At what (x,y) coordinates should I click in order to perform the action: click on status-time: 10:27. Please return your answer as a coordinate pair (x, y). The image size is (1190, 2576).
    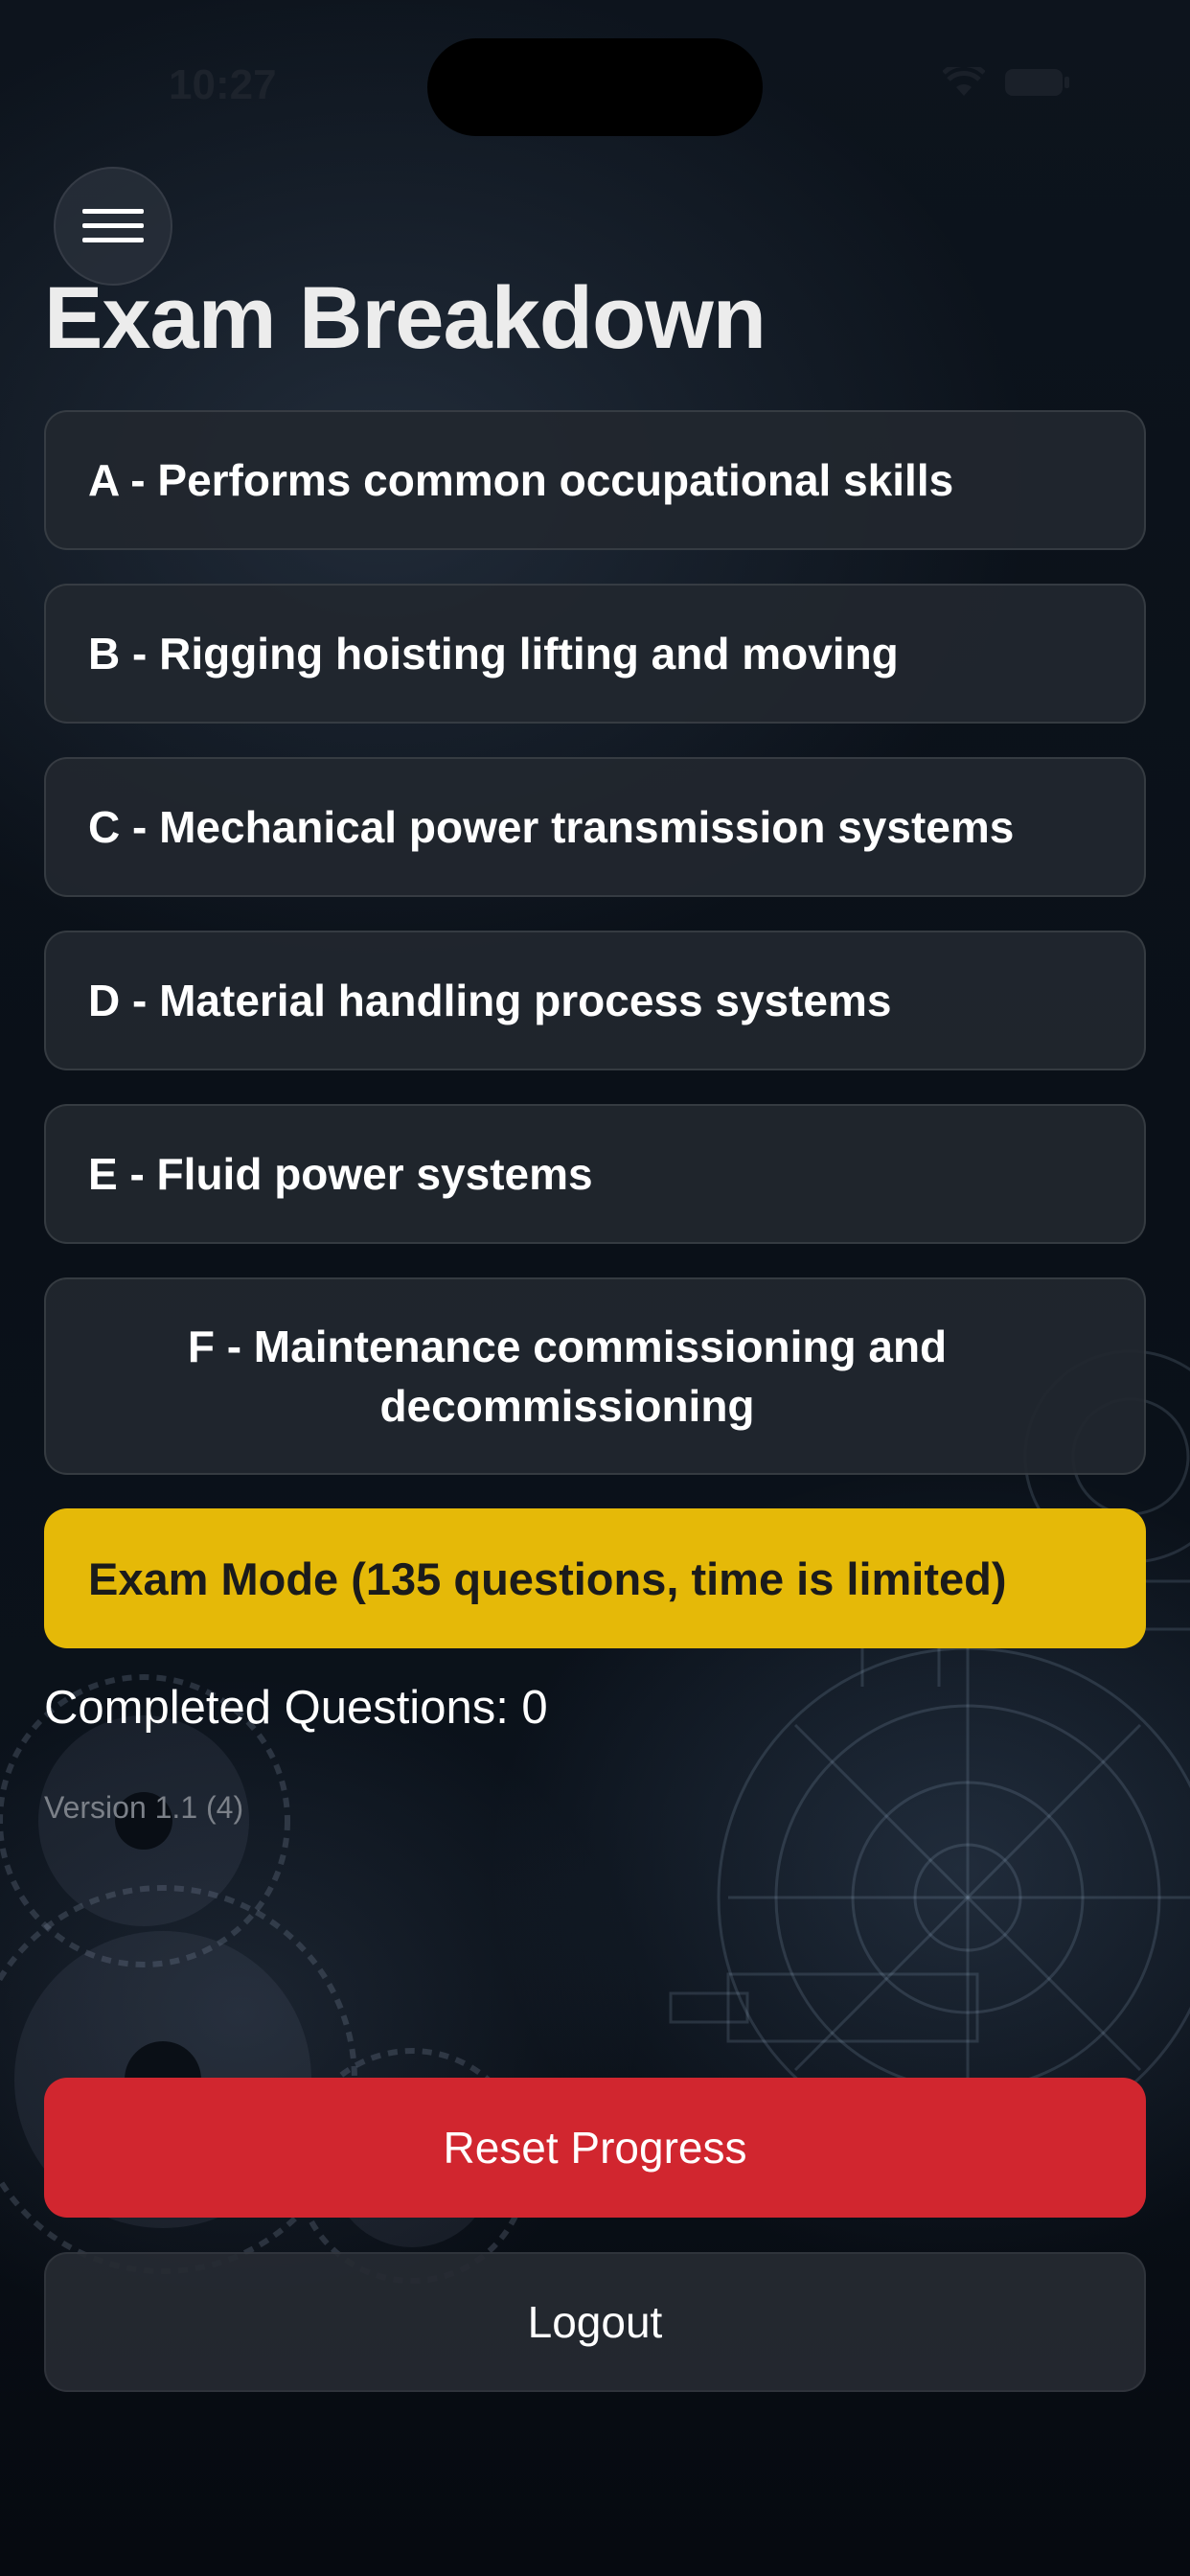
    Looking at the image, I should click on (223, 85).